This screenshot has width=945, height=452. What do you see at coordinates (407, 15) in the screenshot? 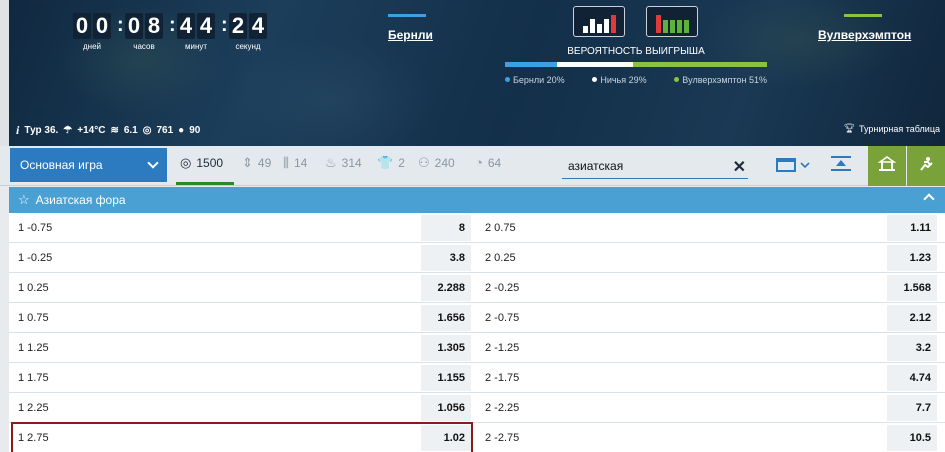
I see `home-team-color-bar` at bounding box center [407, 15].